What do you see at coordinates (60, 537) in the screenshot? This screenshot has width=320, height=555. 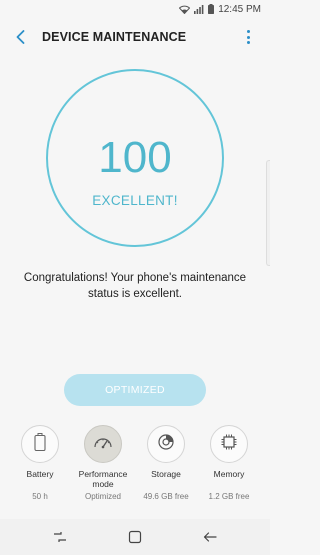 I see `recent-apps-icon` at bounding box center [60, 537].